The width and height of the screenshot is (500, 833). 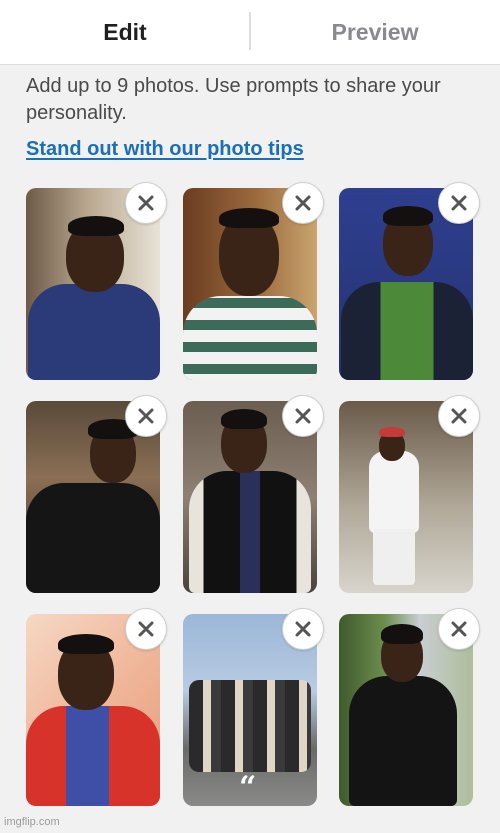 I want to click on remove-photo-1-button, so click(x=146, y=203).